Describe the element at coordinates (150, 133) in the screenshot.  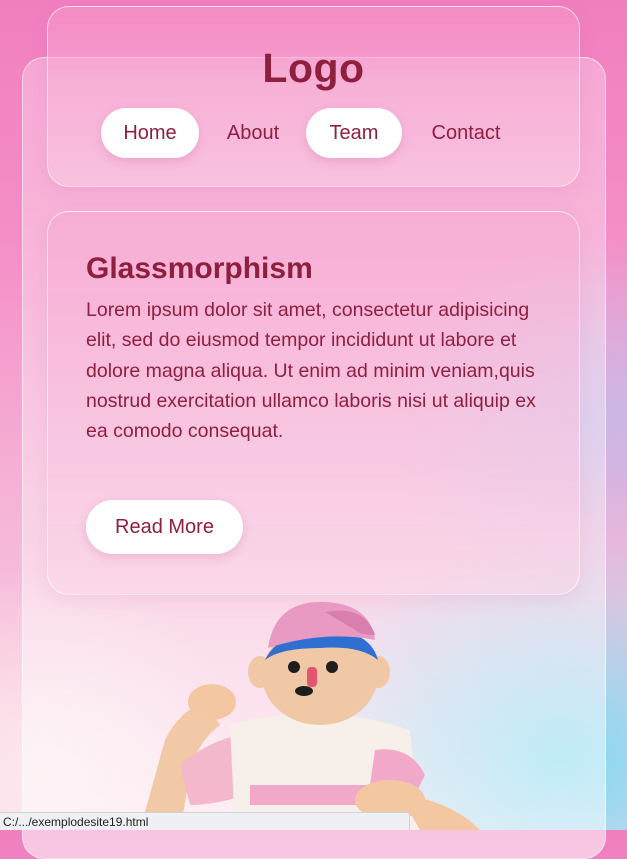
I see `nav-home: Home` at that location.